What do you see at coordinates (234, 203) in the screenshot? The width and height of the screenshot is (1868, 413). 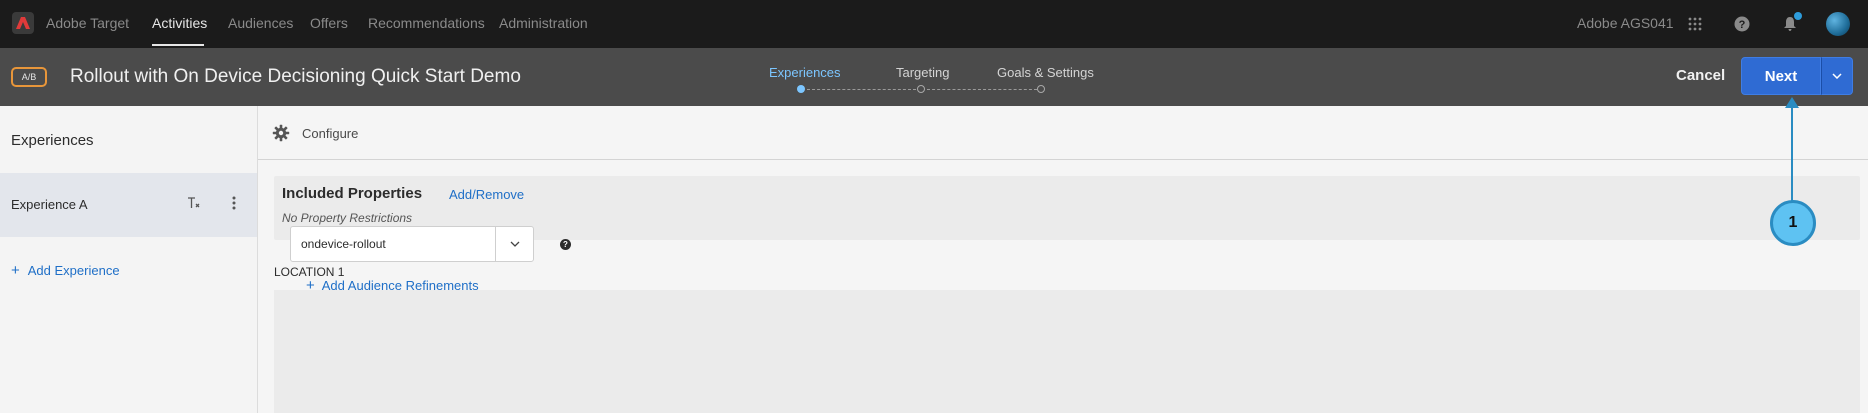 I see `more-options-icon` at bounding box center [234, 203].